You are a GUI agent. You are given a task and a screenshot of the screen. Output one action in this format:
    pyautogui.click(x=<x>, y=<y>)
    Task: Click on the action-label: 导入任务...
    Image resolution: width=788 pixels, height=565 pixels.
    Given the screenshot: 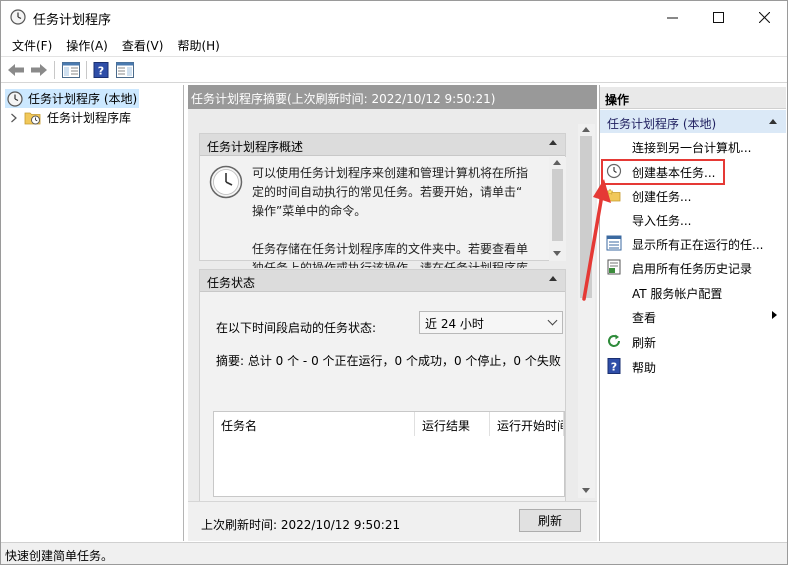 What is the action you would take?
    pyautogui.click(x=662, y=221)
    